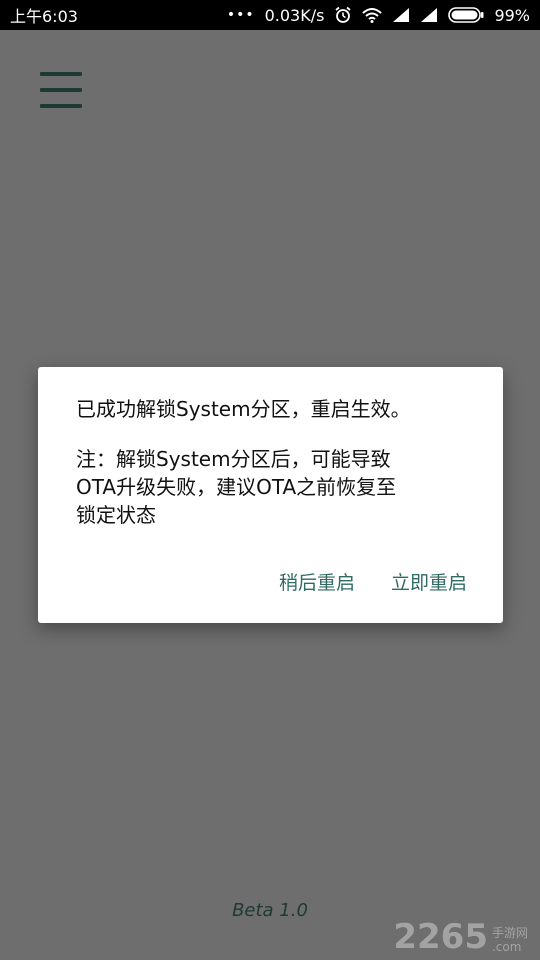  Describe the element at coordinates (240, 15) in the screenshot. I see `status-dots: •••` at that location.